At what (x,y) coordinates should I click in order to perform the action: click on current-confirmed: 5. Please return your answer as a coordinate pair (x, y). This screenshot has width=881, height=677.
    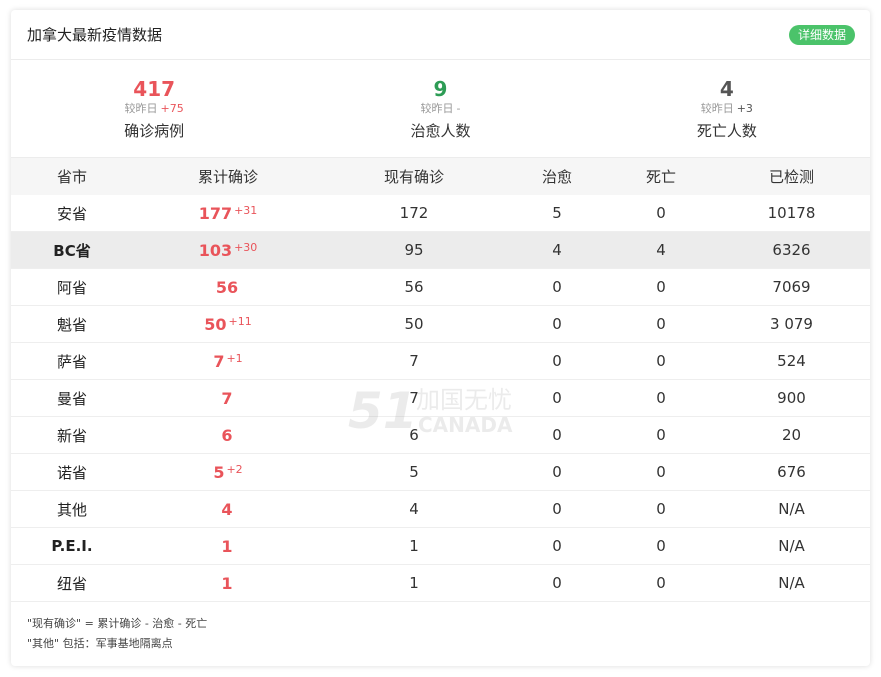
    Looking at the image, I should click on (414, 472).